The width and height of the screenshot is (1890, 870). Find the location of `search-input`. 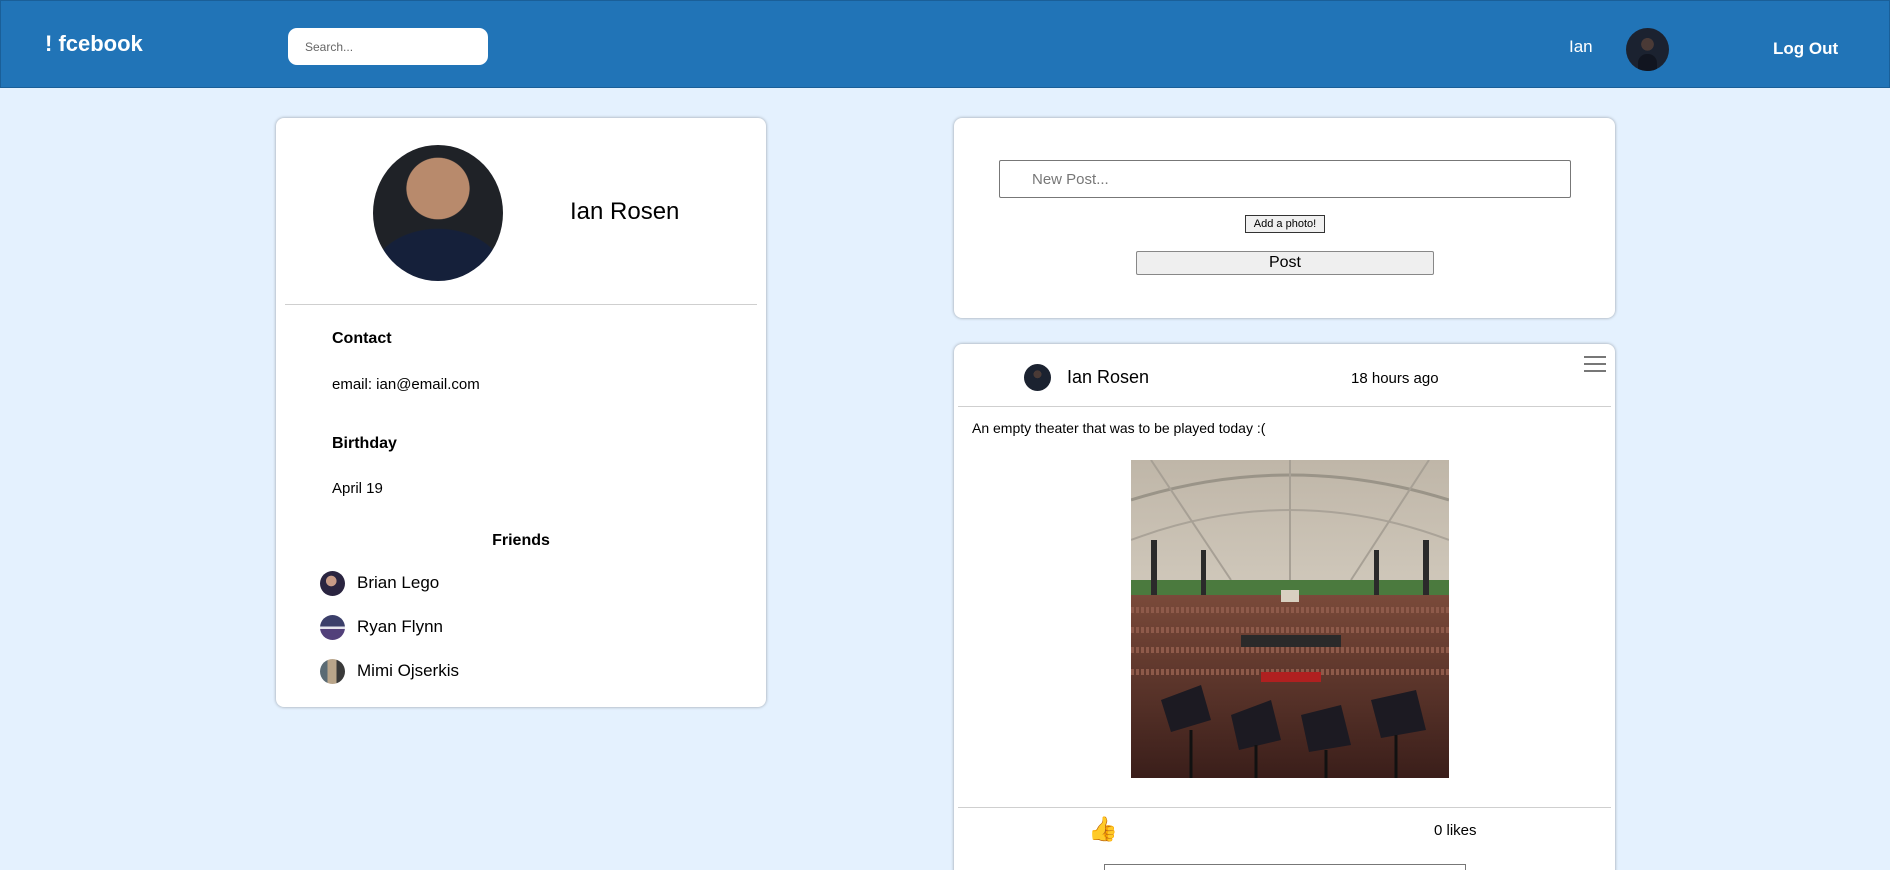

search-input is located at coordinates (388, 46).